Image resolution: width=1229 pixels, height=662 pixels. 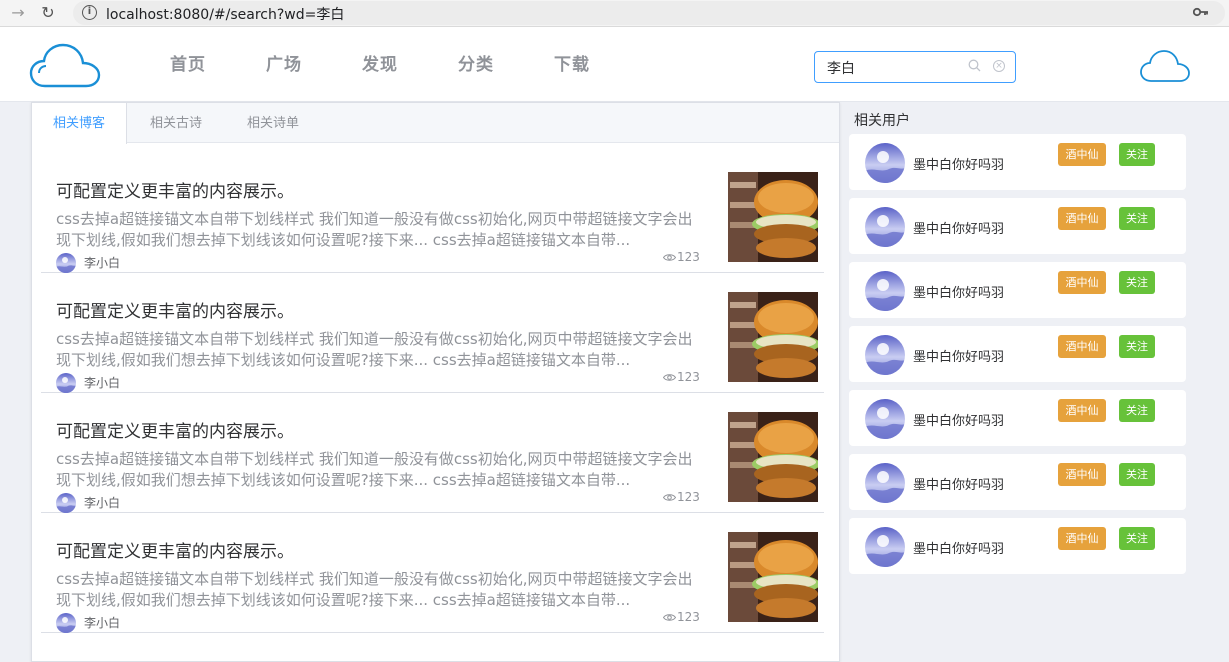 What do you see at coordinates (273, 123) in the screenshot?
I see `tab-poem-lists: 相关诗单` at bounding box center [273, 123].